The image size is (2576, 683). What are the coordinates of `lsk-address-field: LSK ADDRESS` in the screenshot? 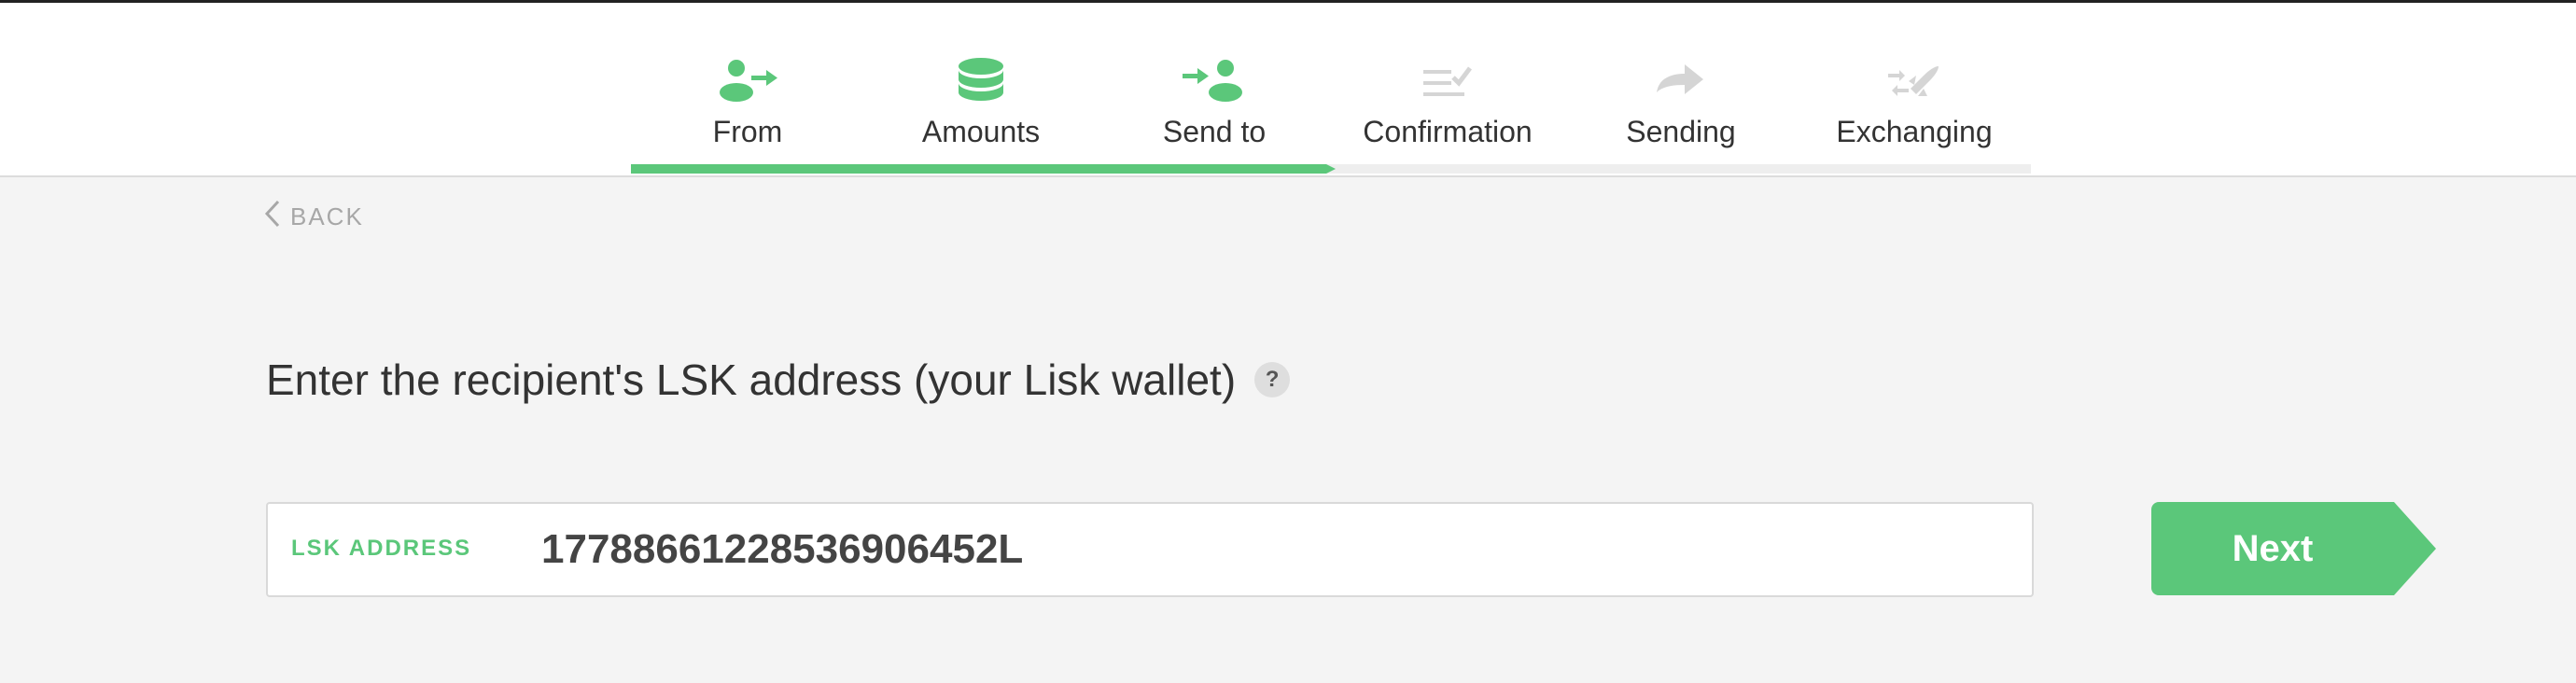 It's located at (1150, 549).